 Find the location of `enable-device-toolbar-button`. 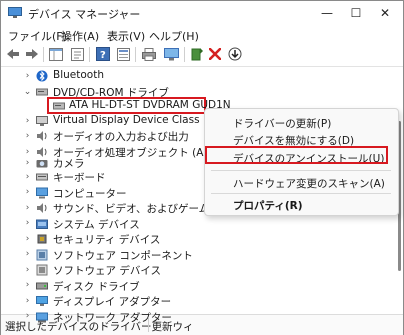

enable-device-toolbar-button is located at coordinates (235, 54).